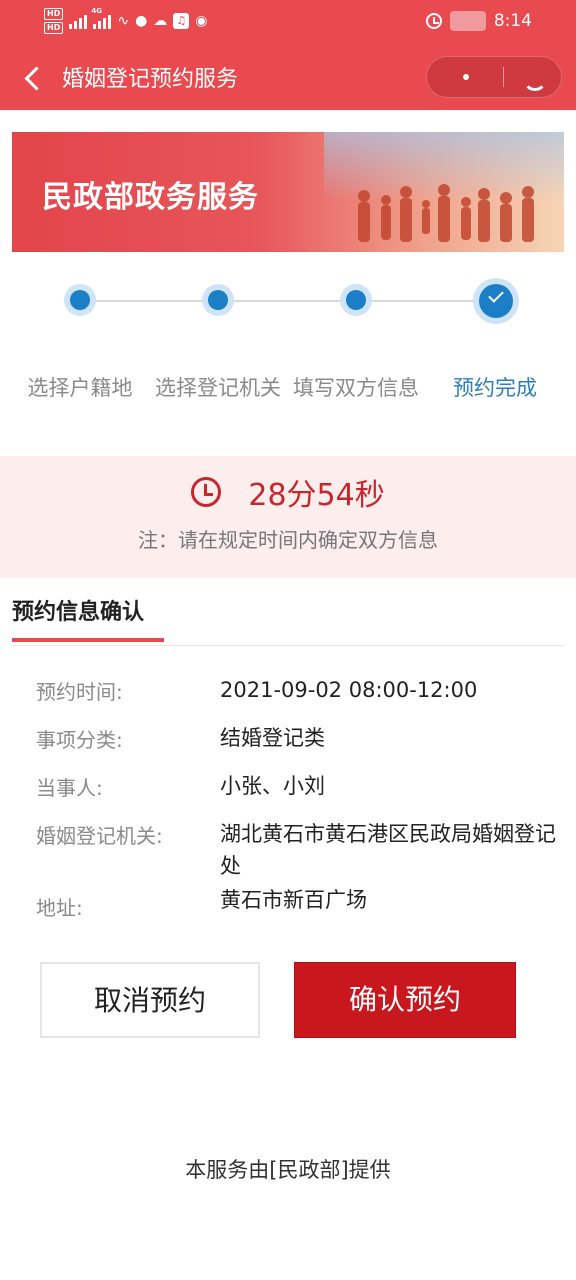  What do you see at coordinates (316, 495) in the screenshot?
I see `countdown-timer: 28分54秒` at bounding box center [316, 495].